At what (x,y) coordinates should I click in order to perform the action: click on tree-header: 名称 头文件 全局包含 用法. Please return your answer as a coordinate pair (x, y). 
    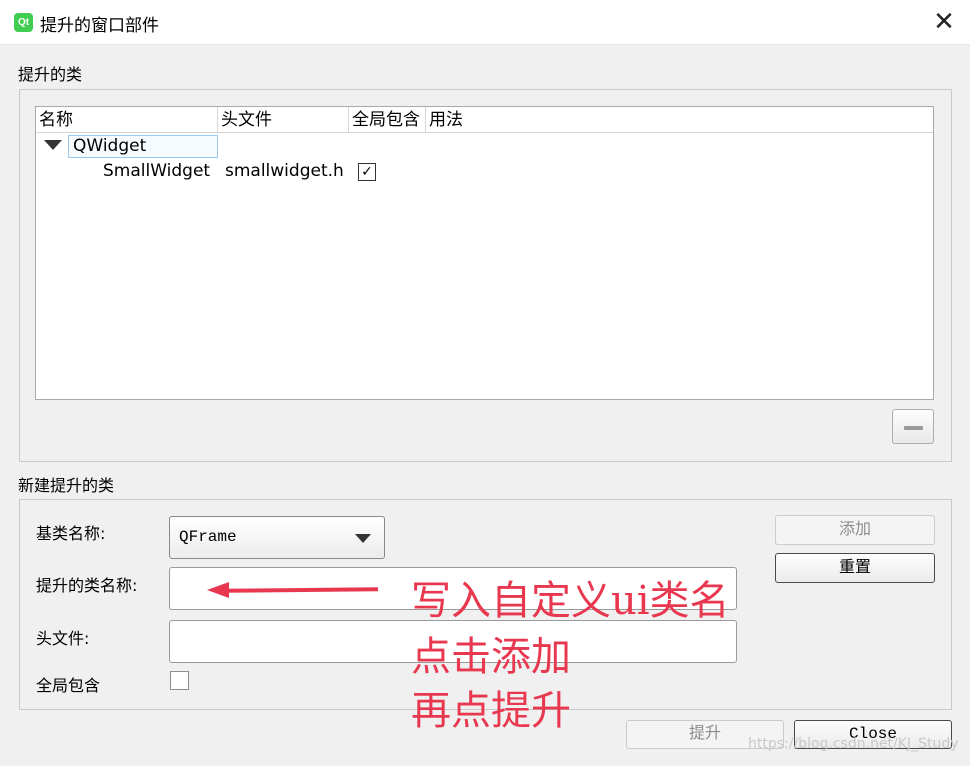
    Looking at the image, I should click on (484, 120).